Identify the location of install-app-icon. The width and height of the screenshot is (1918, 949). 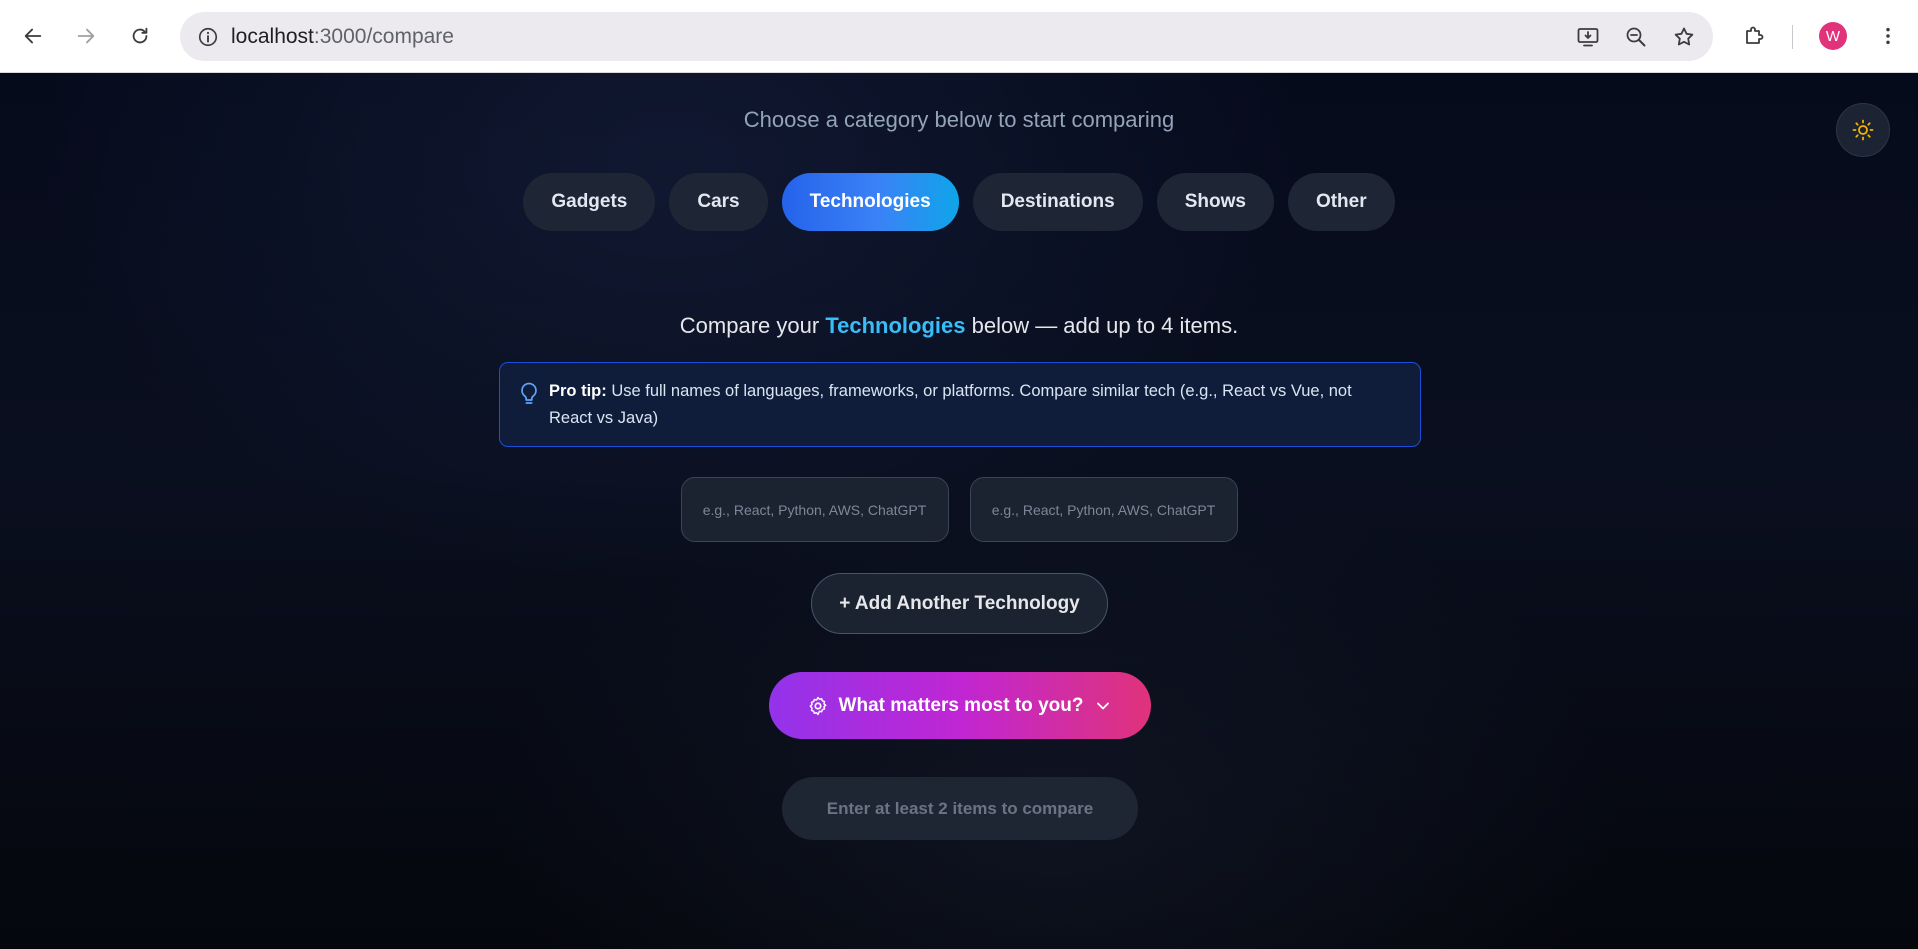
(1588, 37).